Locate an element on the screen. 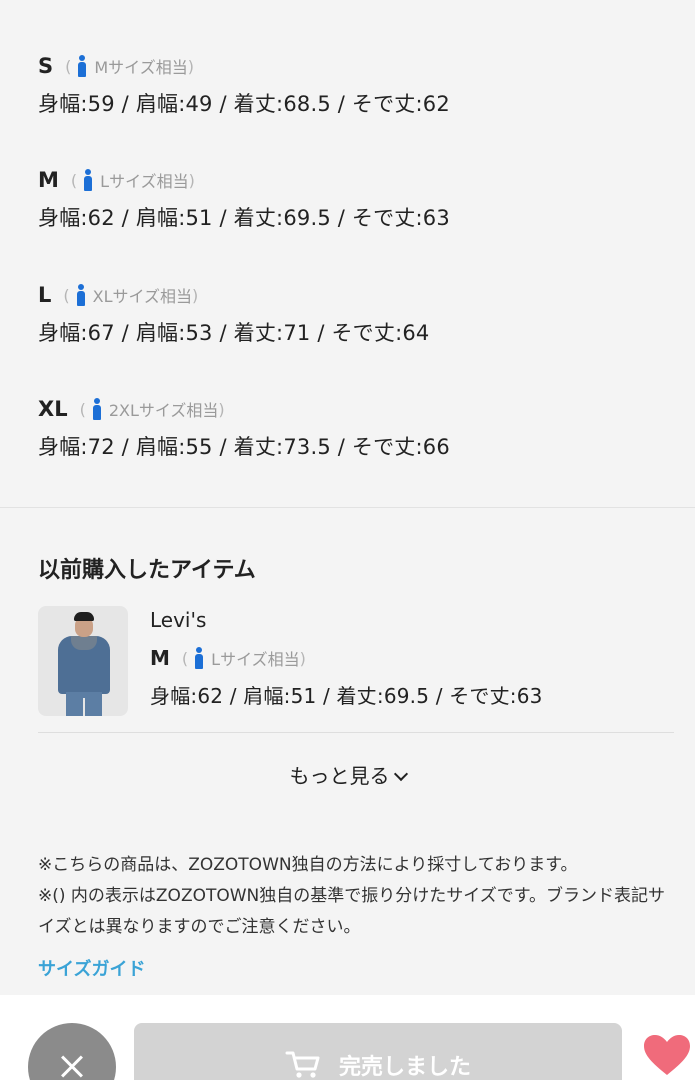 This screenshot has height=1080, width=695. equivalent-size: ( 2XLサイズ相当 ) is located at coordinates (152, 409).